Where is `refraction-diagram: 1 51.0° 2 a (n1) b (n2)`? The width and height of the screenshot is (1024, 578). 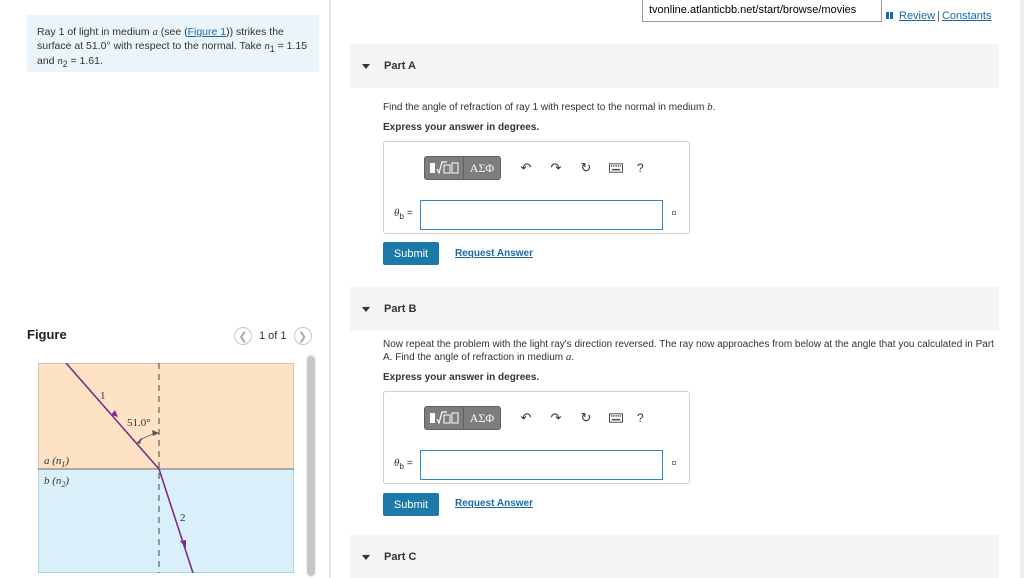 refraction-diagram: 1 51.0° 2 a (n1) b (n2) is located at coordinates (166, 468).